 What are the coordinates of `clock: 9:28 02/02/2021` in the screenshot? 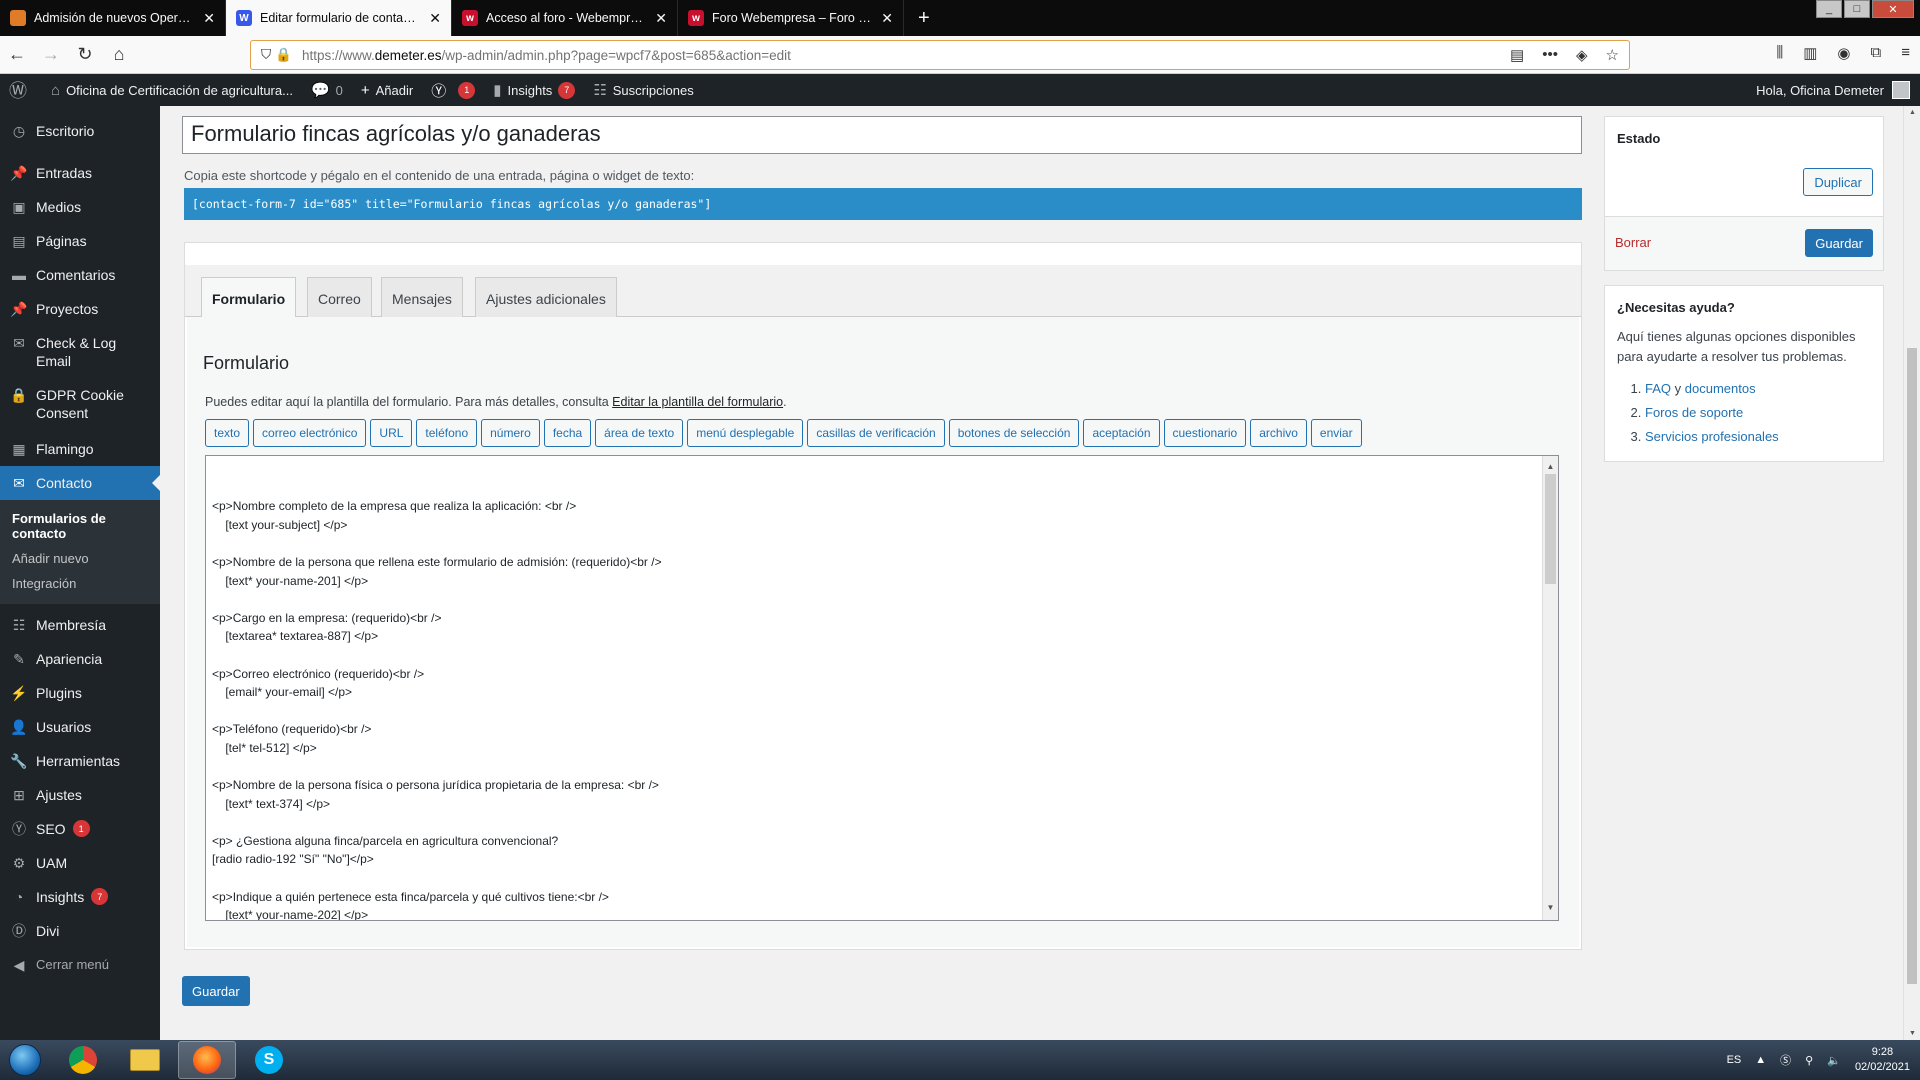 It's located at (1882, 1060).